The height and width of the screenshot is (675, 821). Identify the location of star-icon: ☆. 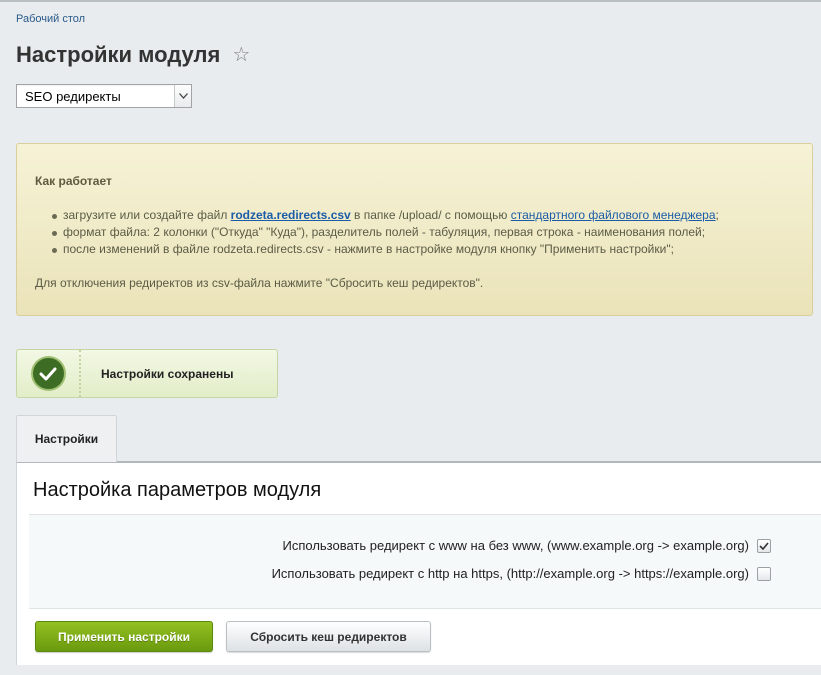
(241, 55).